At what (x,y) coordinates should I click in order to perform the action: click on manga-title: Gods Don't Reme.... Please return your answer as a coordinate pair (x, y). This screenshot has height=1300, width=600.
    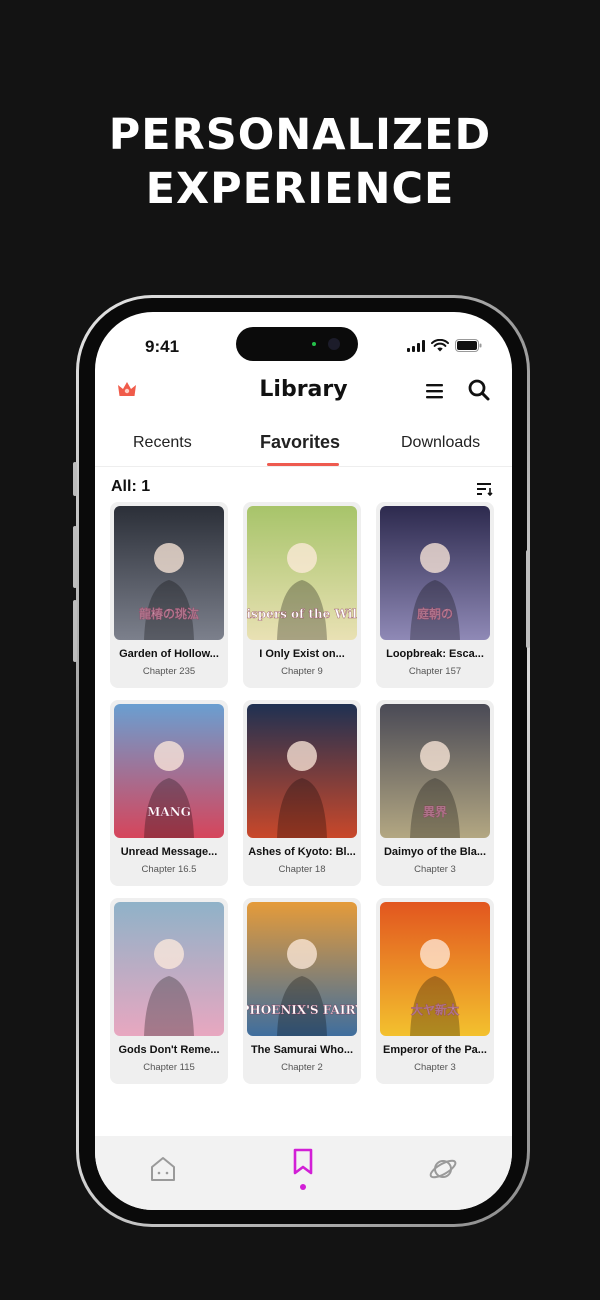
    Looking at the image, I should click on (169, 1050).